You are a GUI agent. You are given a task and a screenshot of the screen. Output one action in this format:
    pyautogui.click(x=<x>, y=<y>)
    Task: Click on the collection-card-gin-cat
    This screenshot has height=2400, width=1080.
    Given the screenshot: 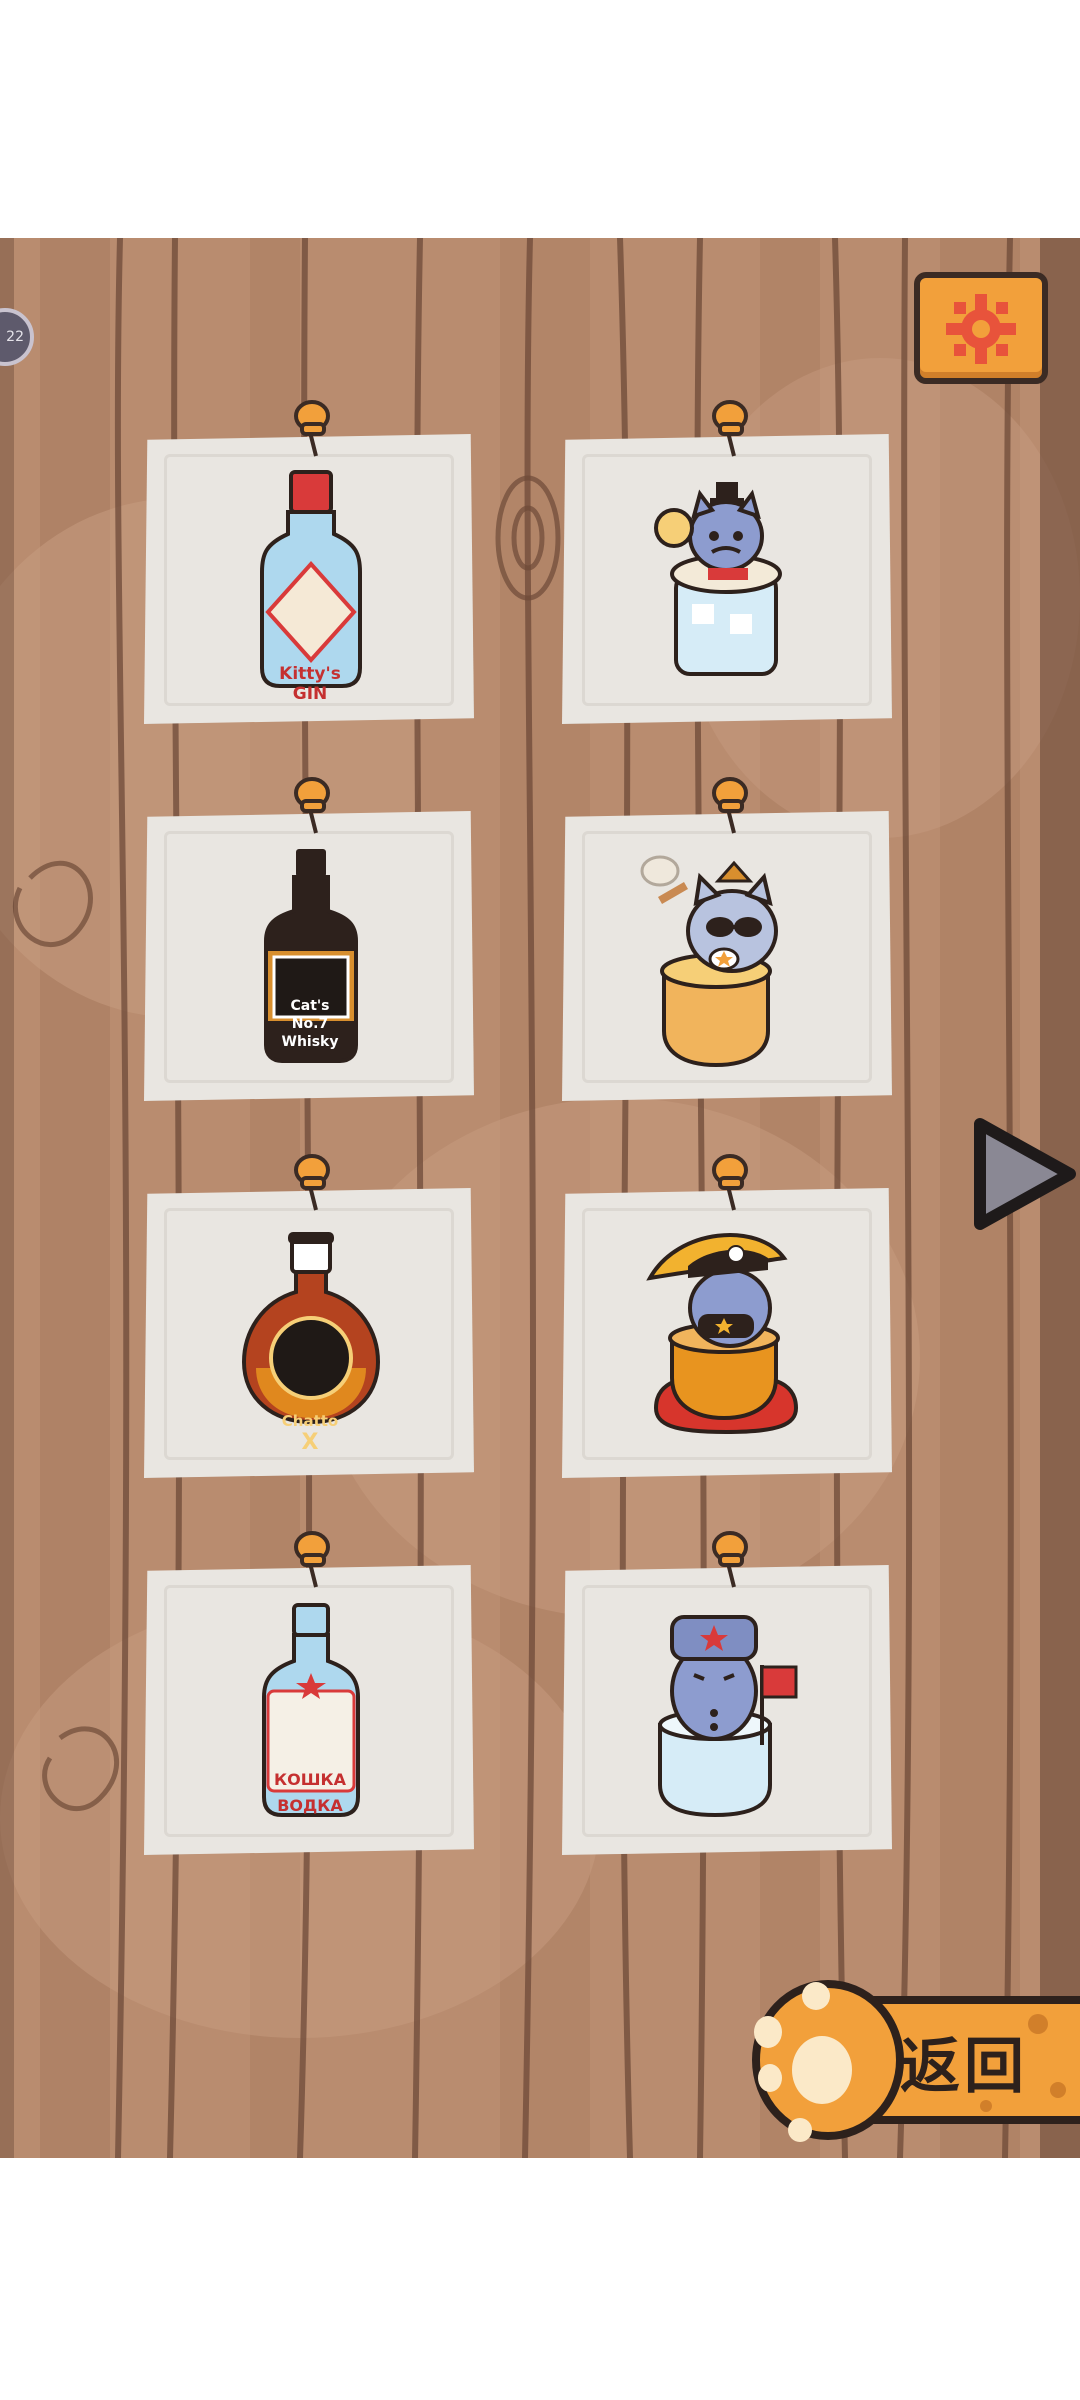 What is the action you would take?
    pyautogui.click(x=726, y=563)
    